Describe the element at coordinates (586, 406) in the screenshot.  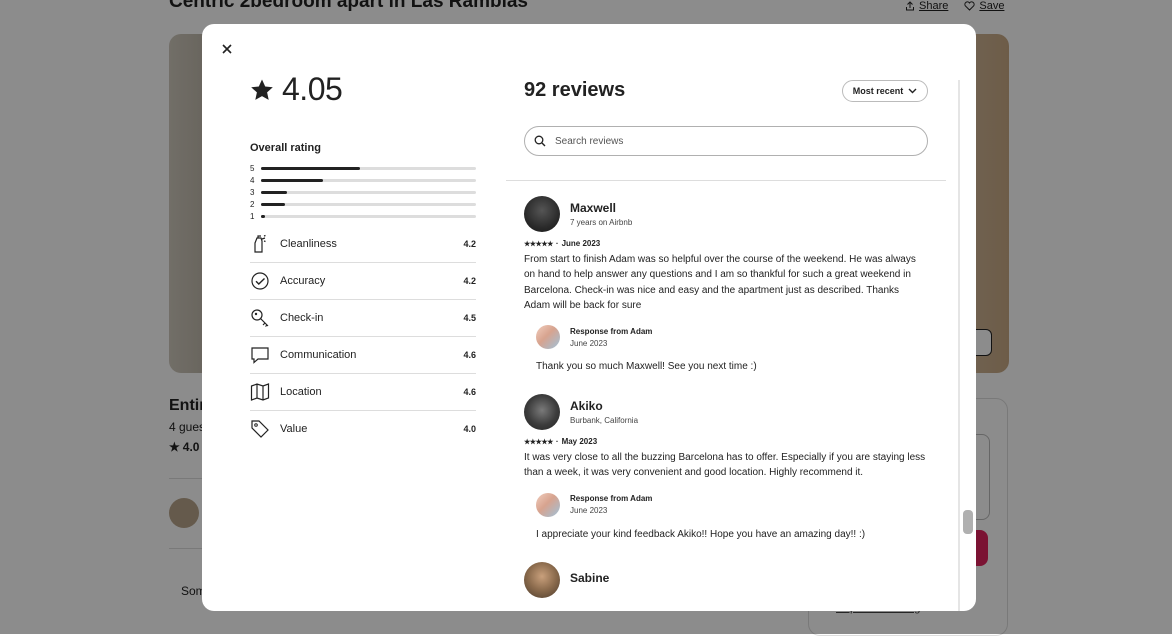
I see `reviewer-name: Akiko` at that location.